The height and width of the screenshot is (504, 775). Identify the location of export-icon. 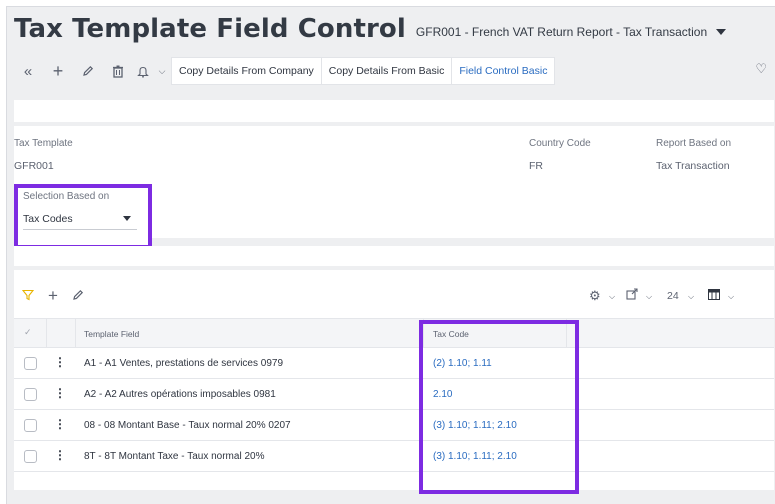
(632, 295).